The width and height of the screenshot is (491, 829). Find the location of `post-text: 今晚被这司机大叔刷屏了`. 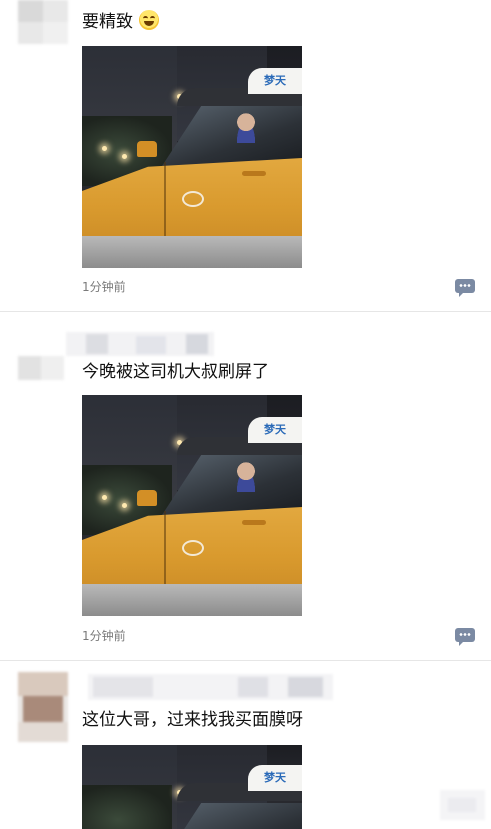

post-text: 今晚被这司机大叔刷屏了 is located at coordinates (175, 372).